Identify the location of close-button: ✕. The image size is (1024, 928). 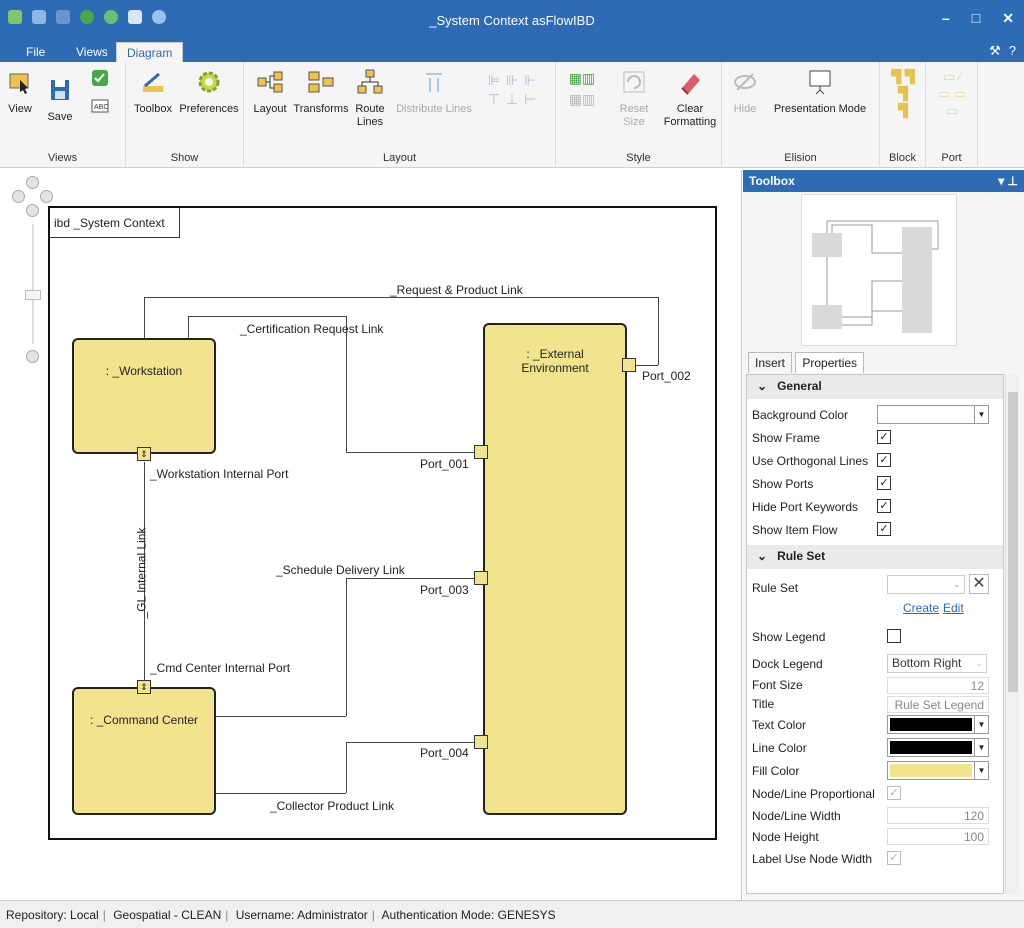
(1008, 18).